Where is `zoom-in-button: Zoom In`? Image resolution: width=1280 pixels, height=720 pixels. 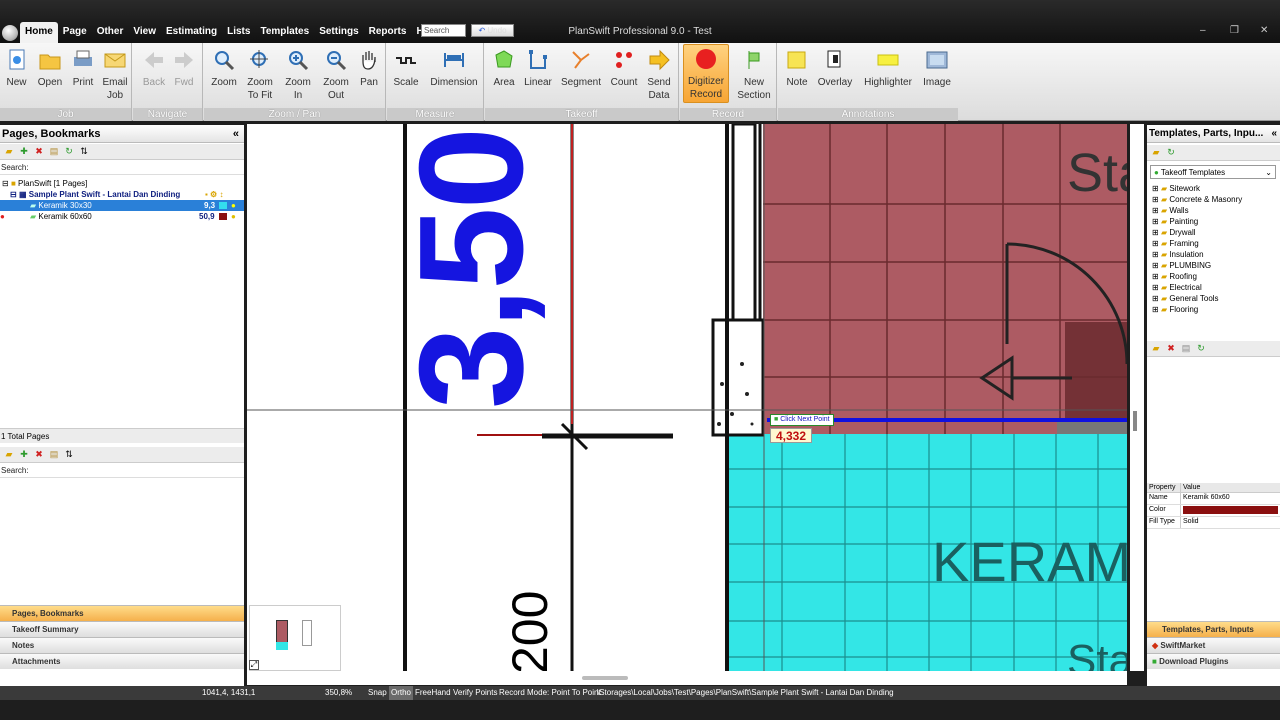 zoom-in-button: Zoom In is located at coordinates (298, 74).